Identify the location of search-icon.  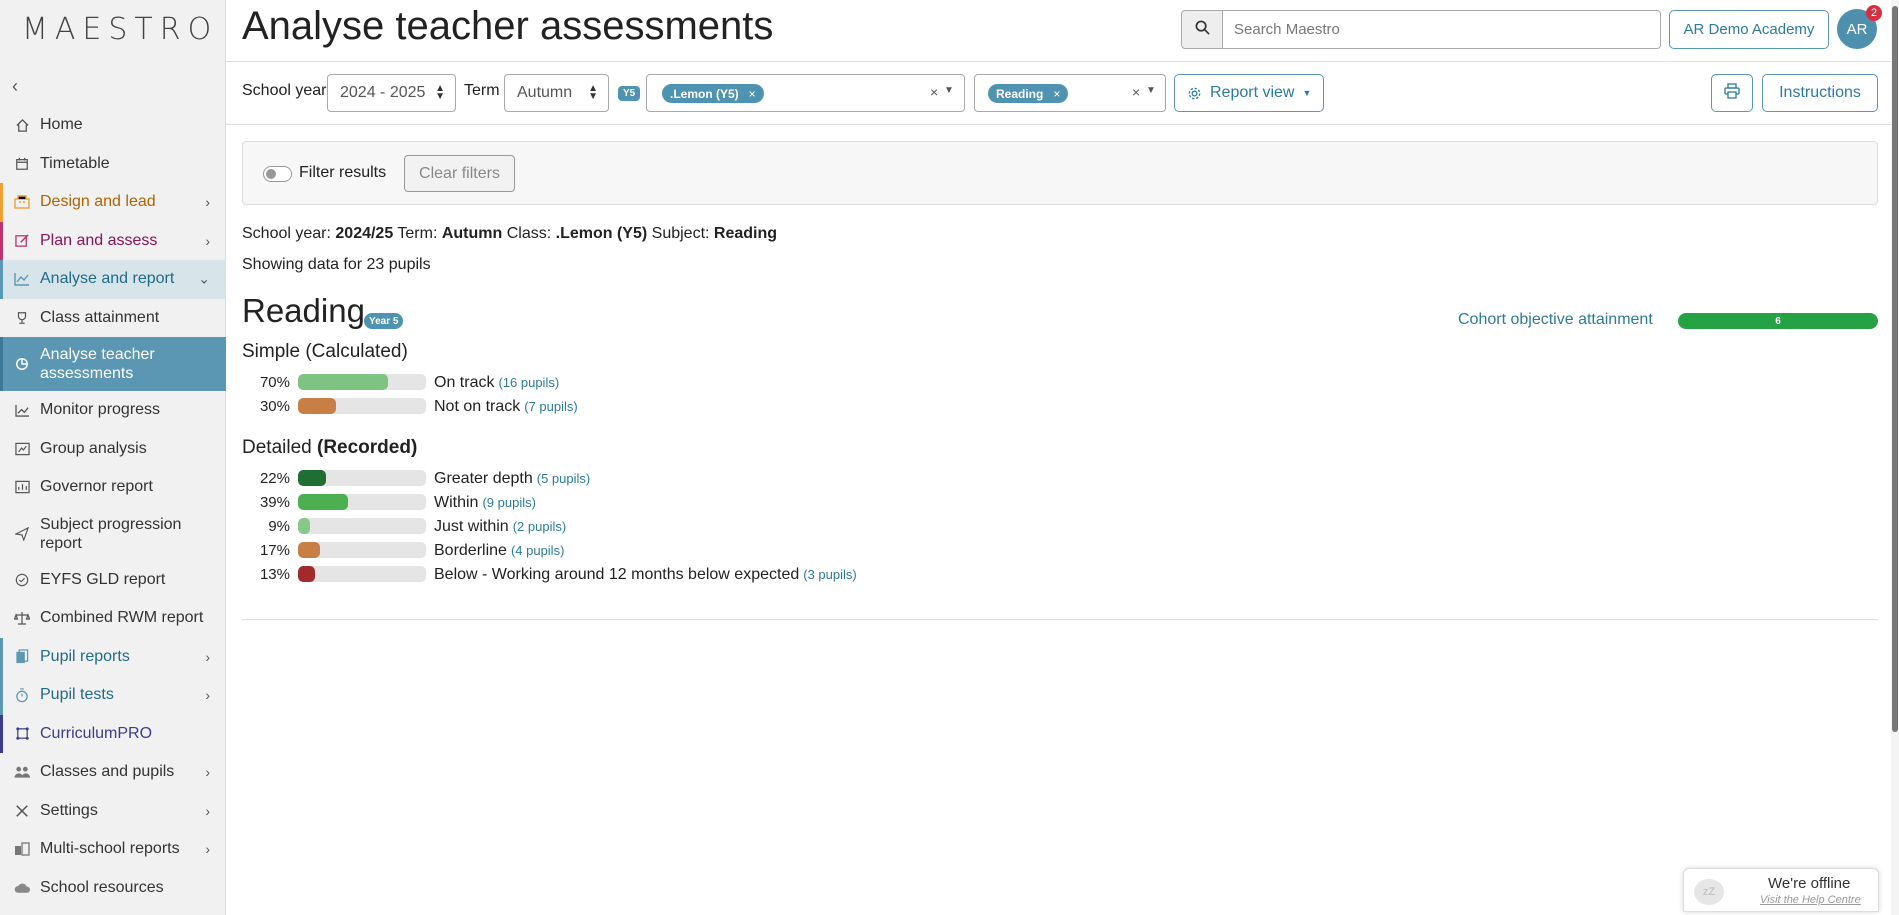
(1202, 30).